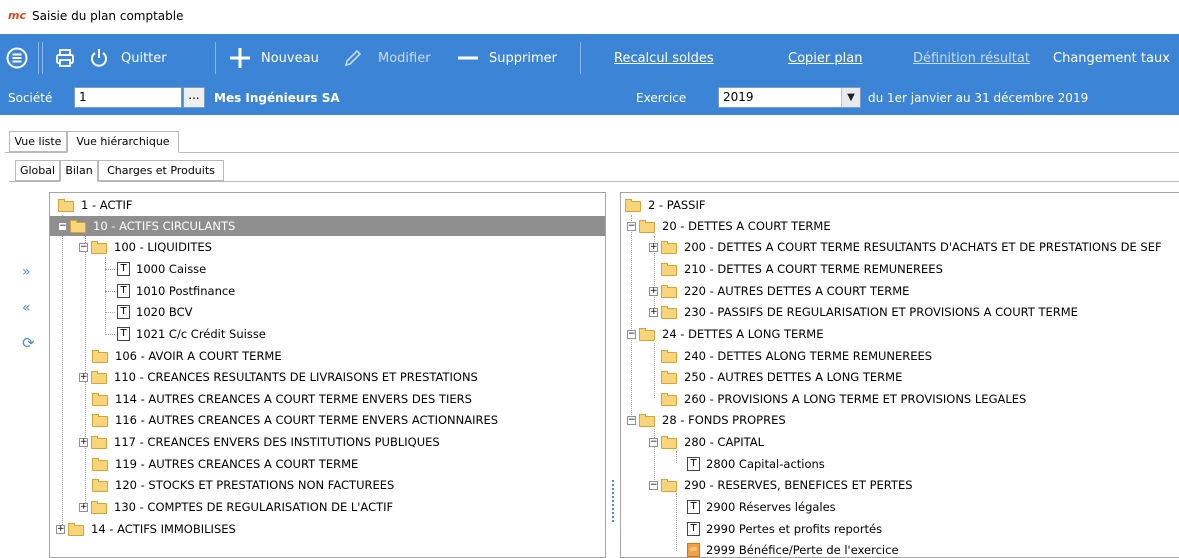 This screenshot has width=1179, height=558. I want to click on recalc-button: Recalcul soldes, so click(664, 58).